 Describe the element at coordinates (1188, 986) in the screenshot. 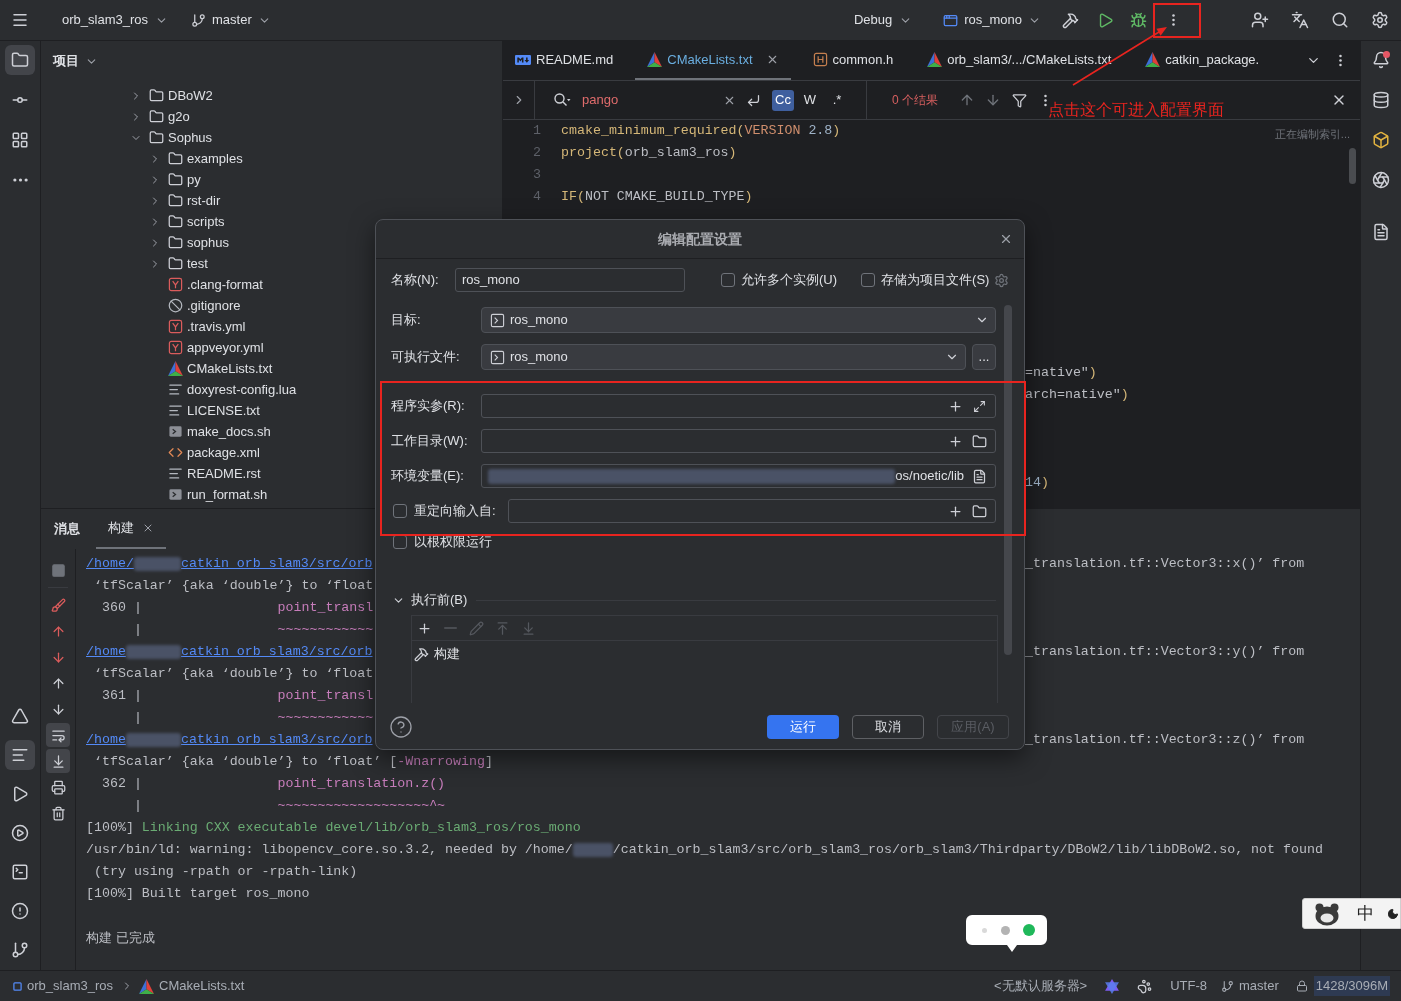

I see `encoding-selector: UTF-8` at that location.